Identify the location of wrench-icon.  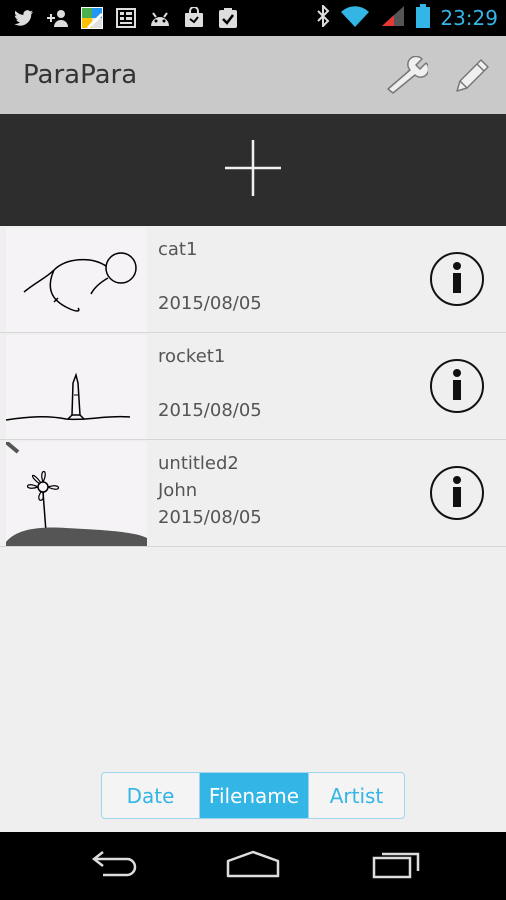
(407, 76).